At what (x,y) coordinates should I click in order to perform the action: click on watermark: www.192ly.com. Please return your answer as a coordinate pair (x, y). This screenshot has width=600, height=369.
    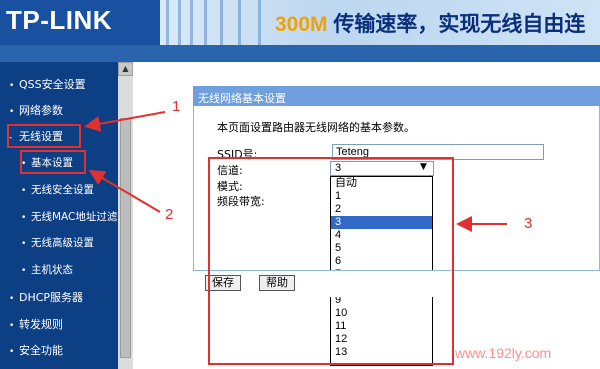
    Looking at the image, I should click on (503, 353).